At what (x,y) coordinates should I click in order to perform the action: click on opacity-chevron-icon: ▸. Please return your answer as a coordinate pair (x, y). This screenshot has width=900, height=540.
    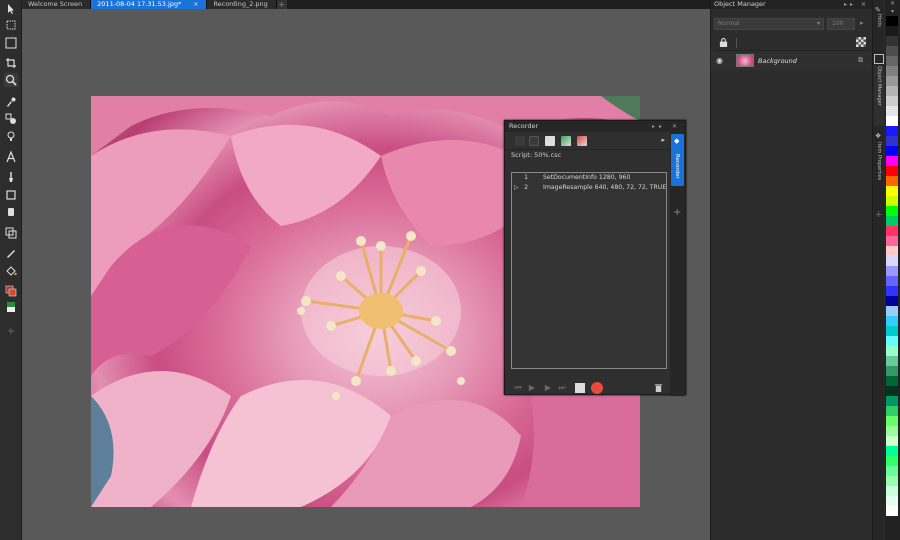
    Looking at the image, I should click on (862, 23).